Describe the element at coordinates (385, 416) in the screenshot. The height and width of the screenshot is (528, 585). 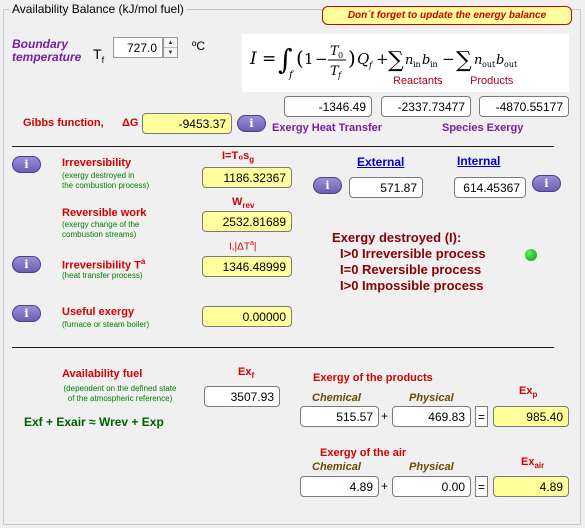
I see `products-plus: +` at that location.